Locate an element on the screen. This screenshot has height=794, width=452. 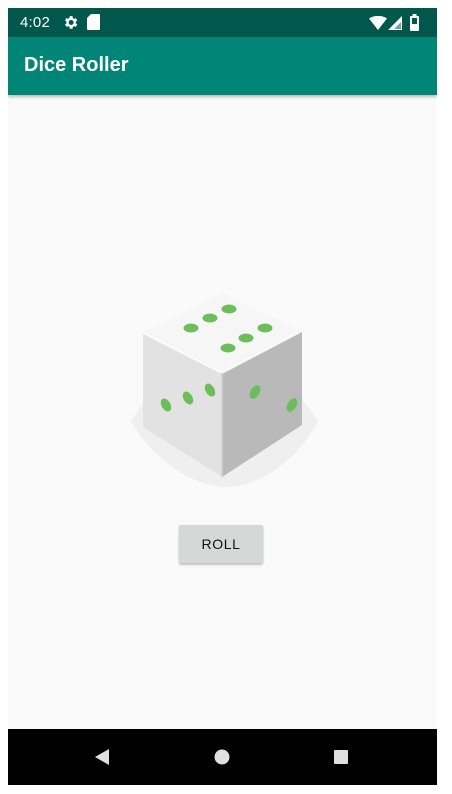
home-icon is located at coordinates (222, 757).